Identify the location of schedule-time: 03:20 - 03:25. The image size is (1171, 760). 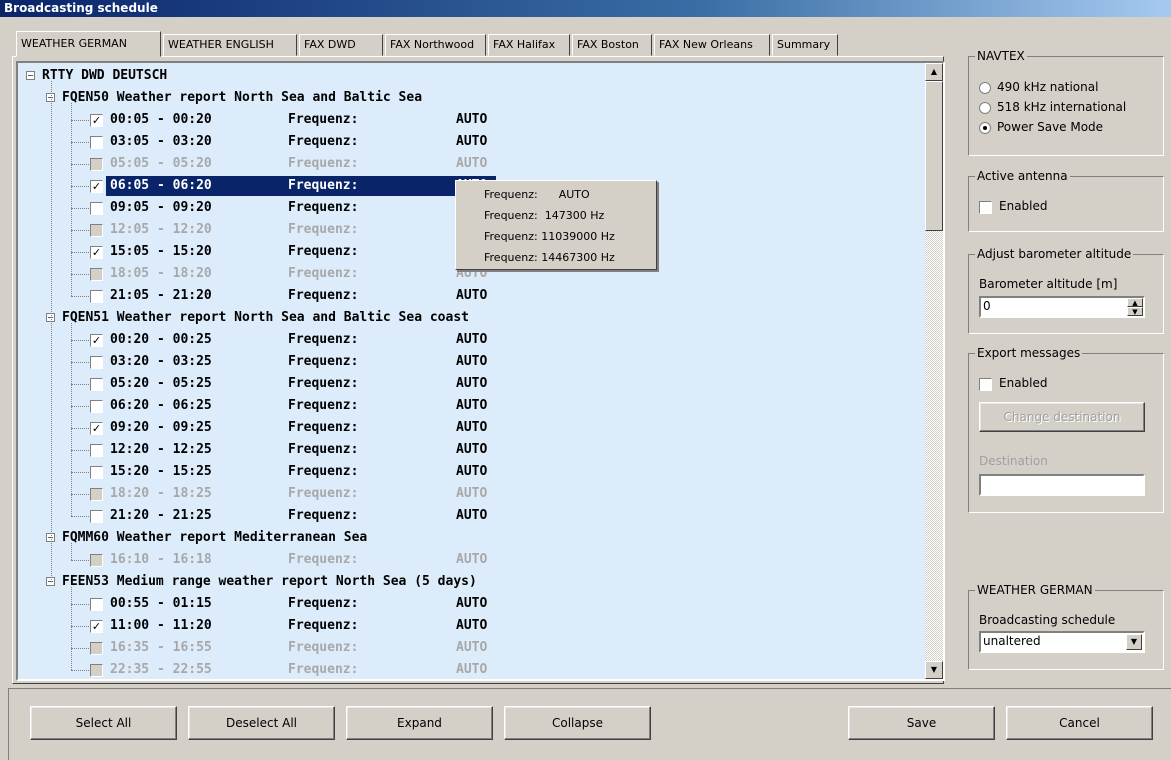
(161, 361).